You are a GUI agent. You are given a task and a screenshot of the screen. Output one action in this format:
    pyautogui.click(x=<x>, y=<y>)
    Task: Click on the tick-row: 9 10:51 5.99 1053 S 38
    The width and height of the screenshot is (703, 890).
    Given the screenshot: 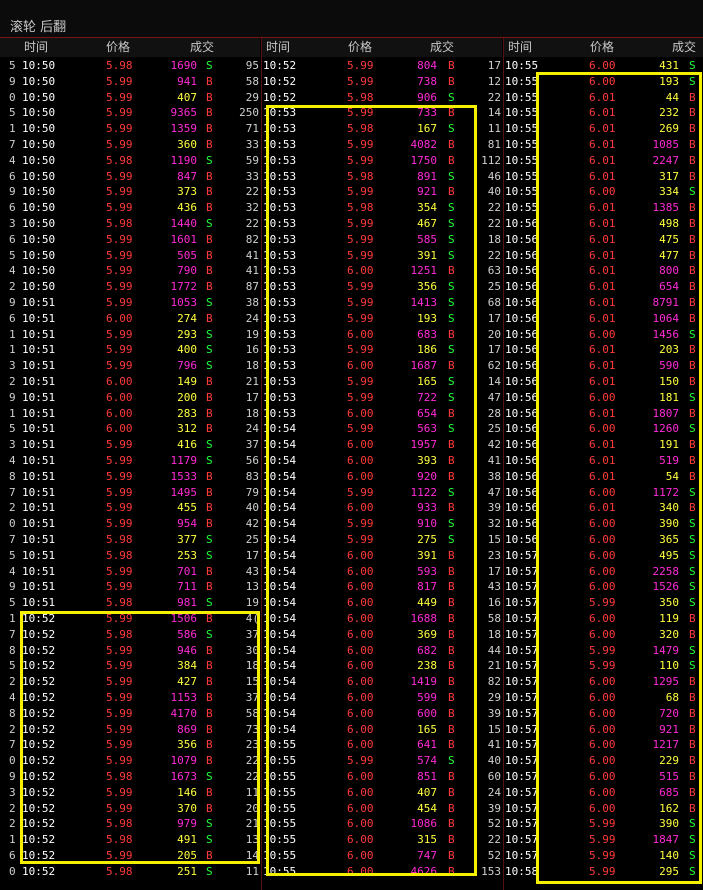 What is the action you would take?
    pyautogui.click(x=130, y=303)
    